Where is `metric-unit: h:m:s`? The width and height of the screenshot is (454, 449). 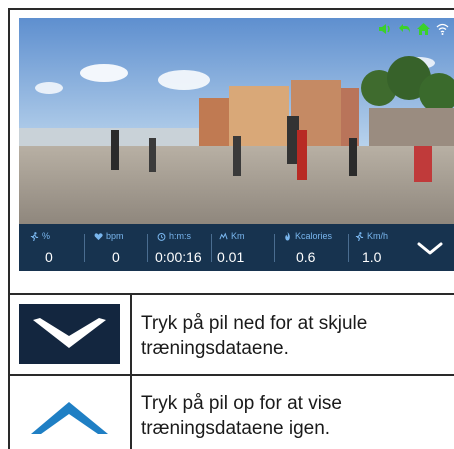 metric-unit: h:m:s is located at coordinates (180, 236).